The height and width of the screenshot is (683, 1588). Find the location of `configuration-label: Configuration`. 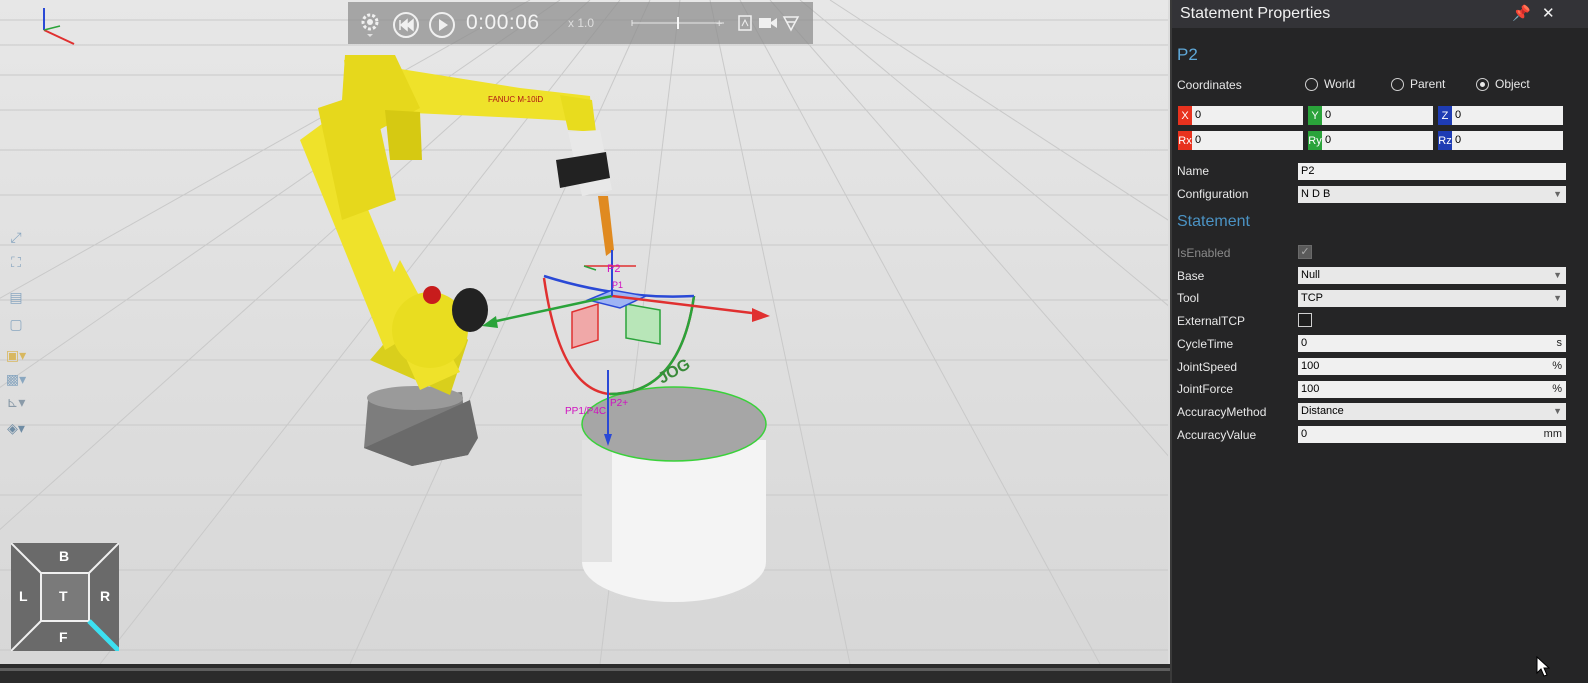

configuration-label: Configuration is located at coordinates (1213, 194).